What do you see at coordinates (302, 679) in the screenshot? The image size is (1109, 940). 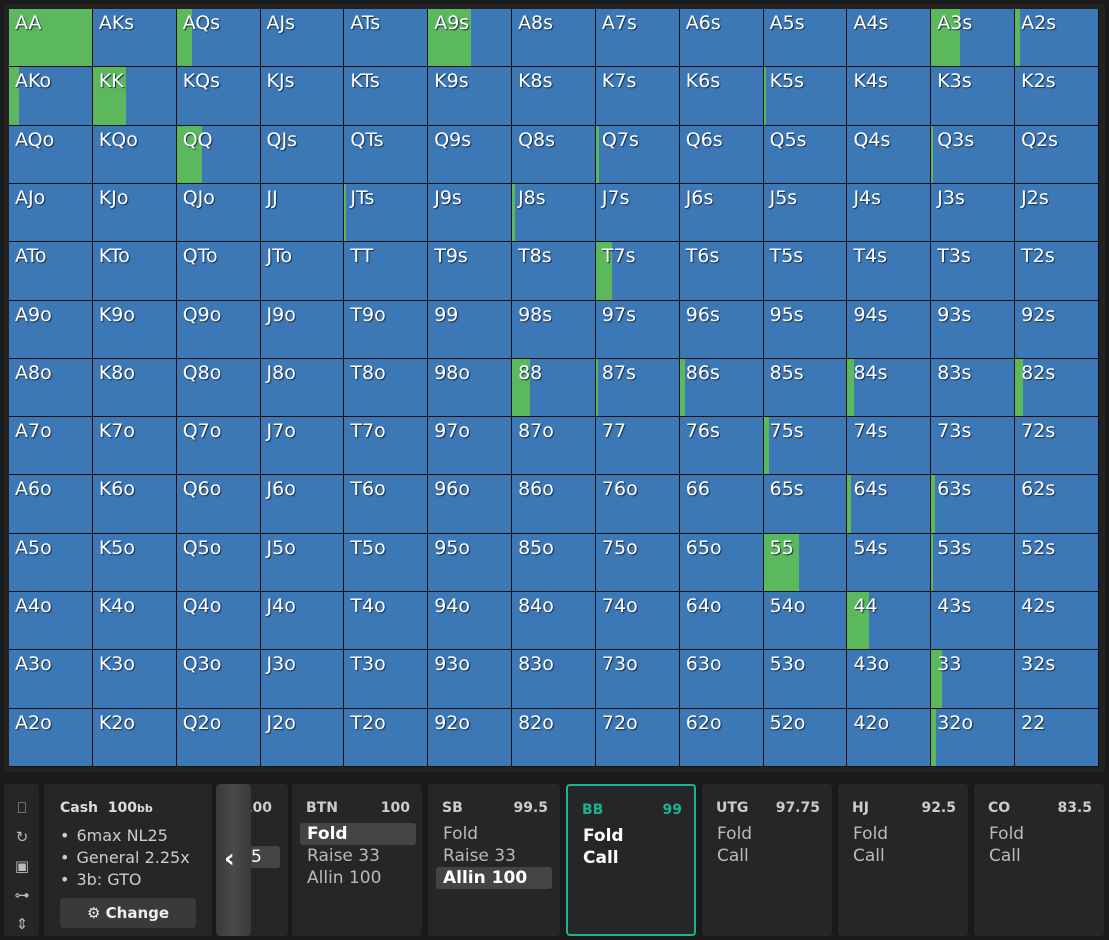 I see `hand-cell: J3o` at bounding box center [302, 679].